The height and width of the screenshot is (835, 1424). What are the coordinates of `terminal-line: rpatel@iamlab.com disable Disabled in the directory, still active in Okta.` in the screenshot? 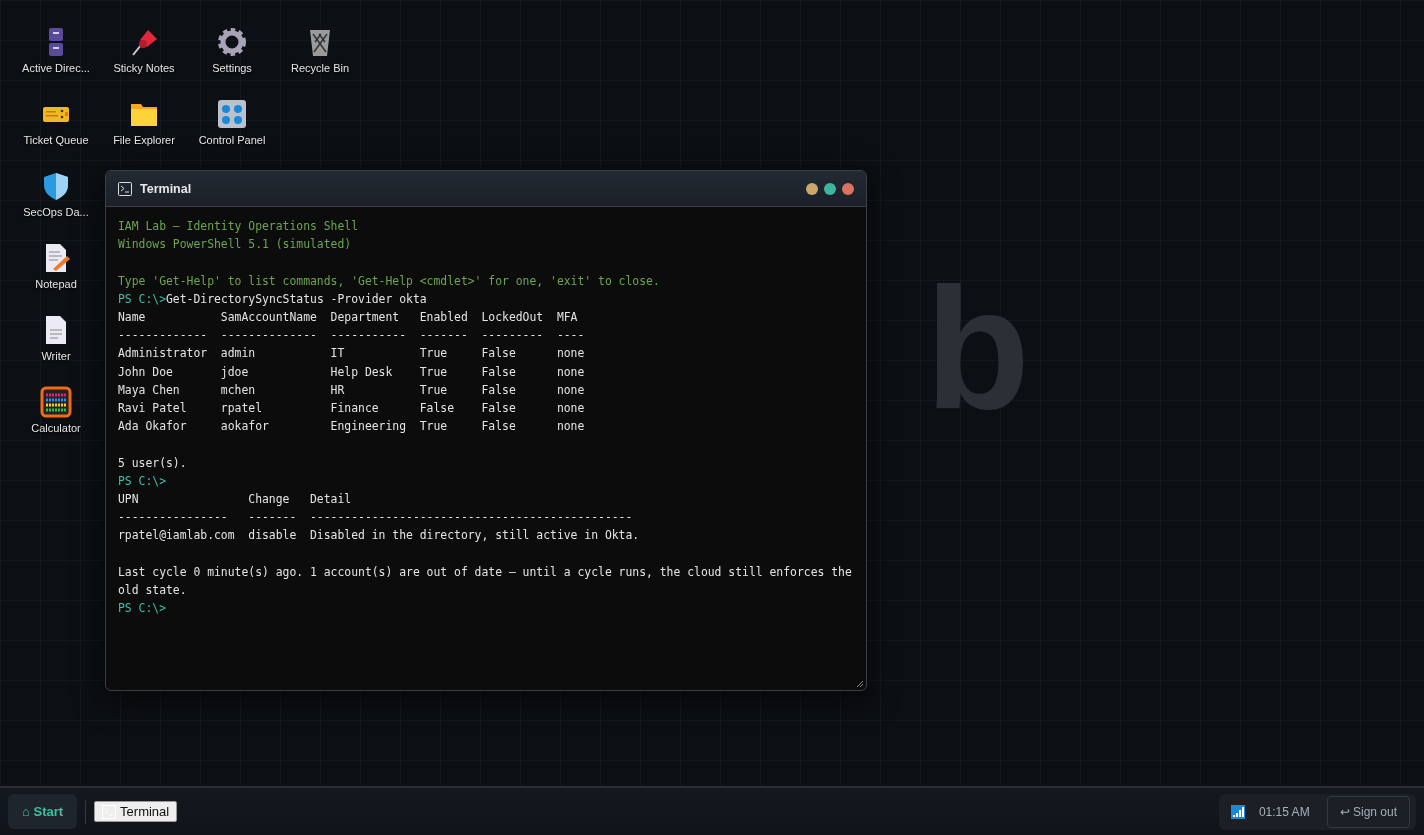 It's located at (379, 536).